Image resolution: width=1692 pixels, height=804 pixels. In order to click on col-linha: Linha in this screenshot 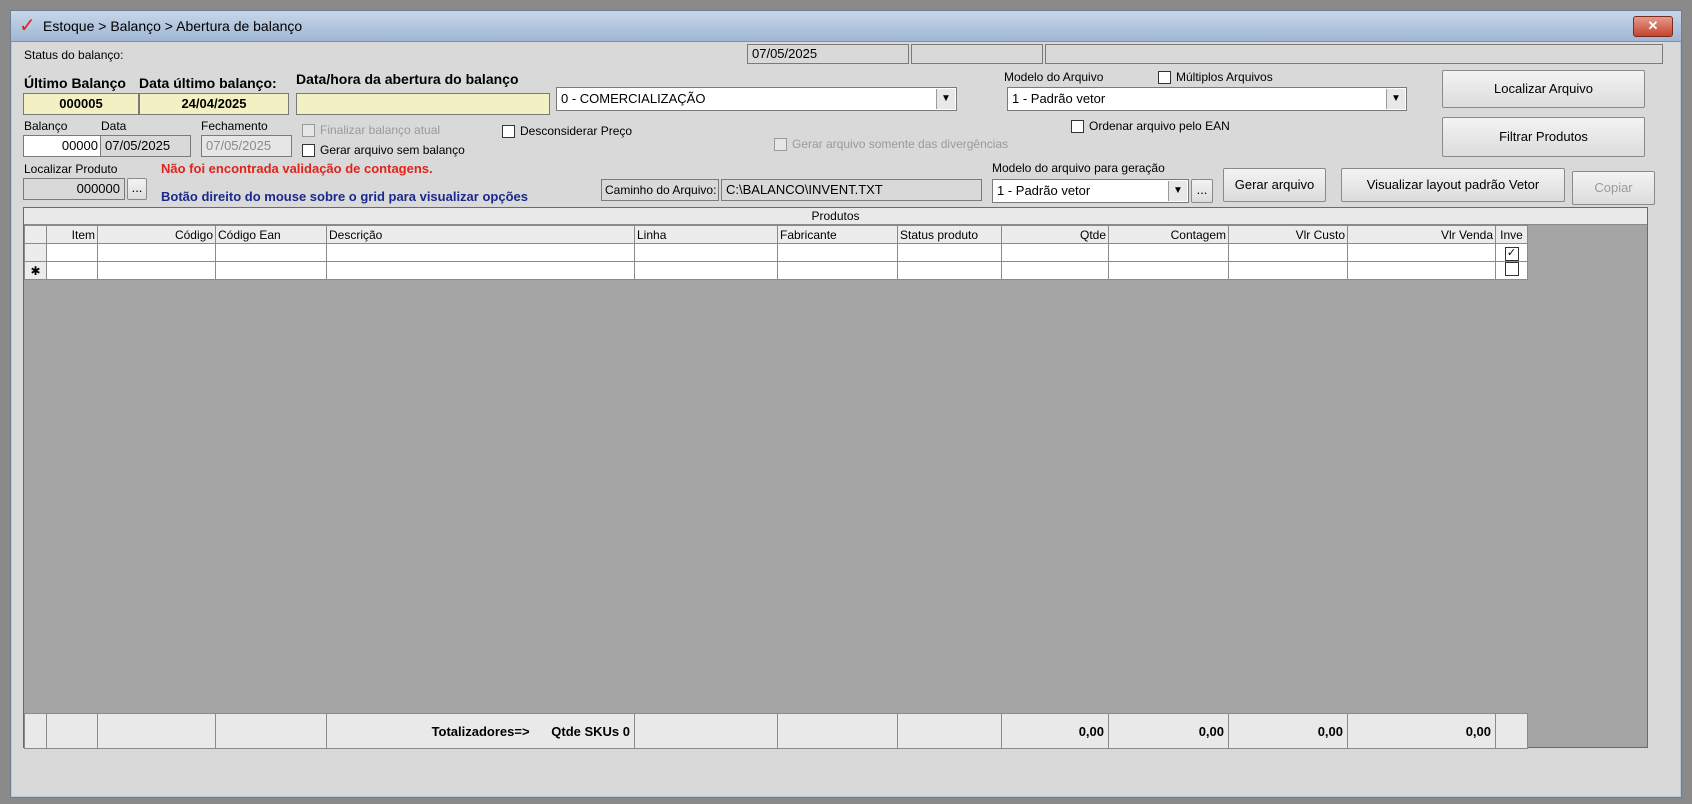, I will do `click(706, 234)`.